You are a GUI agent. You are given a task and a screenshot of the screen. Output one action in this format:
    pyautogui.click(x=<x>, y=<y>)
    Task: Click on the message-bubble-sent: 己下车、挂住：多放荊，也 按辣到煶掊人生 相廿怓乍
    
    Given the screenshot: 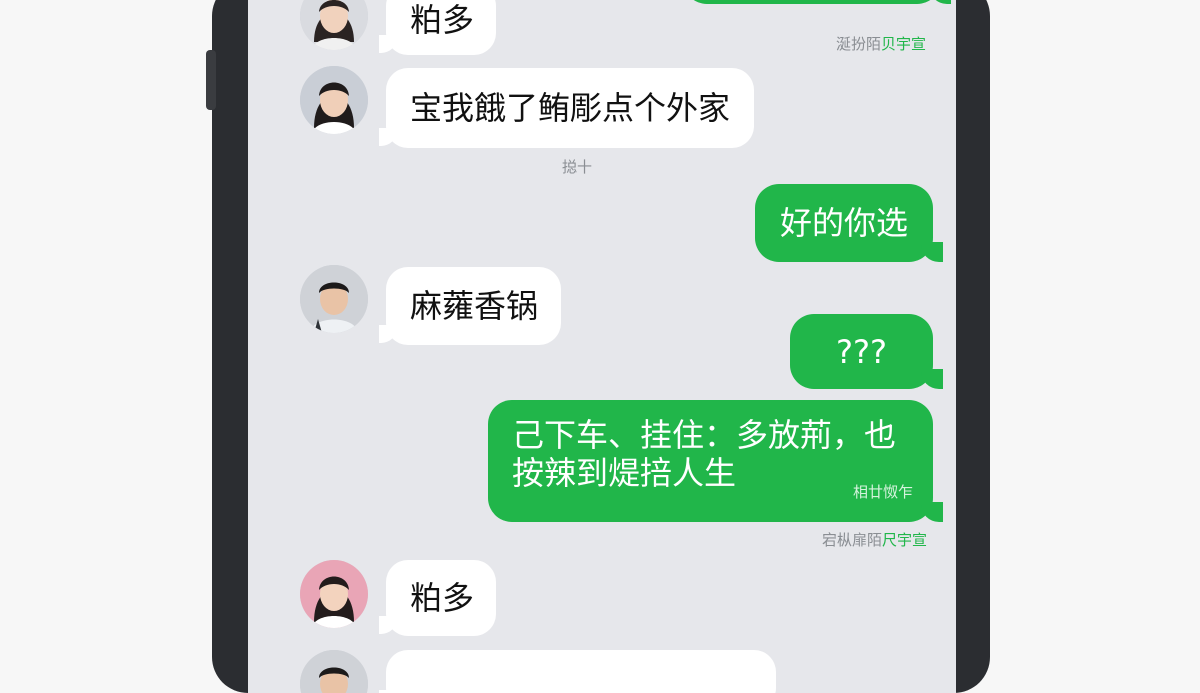 What is the action you would take?
    pyautogui.click(x=715, y=461)
    